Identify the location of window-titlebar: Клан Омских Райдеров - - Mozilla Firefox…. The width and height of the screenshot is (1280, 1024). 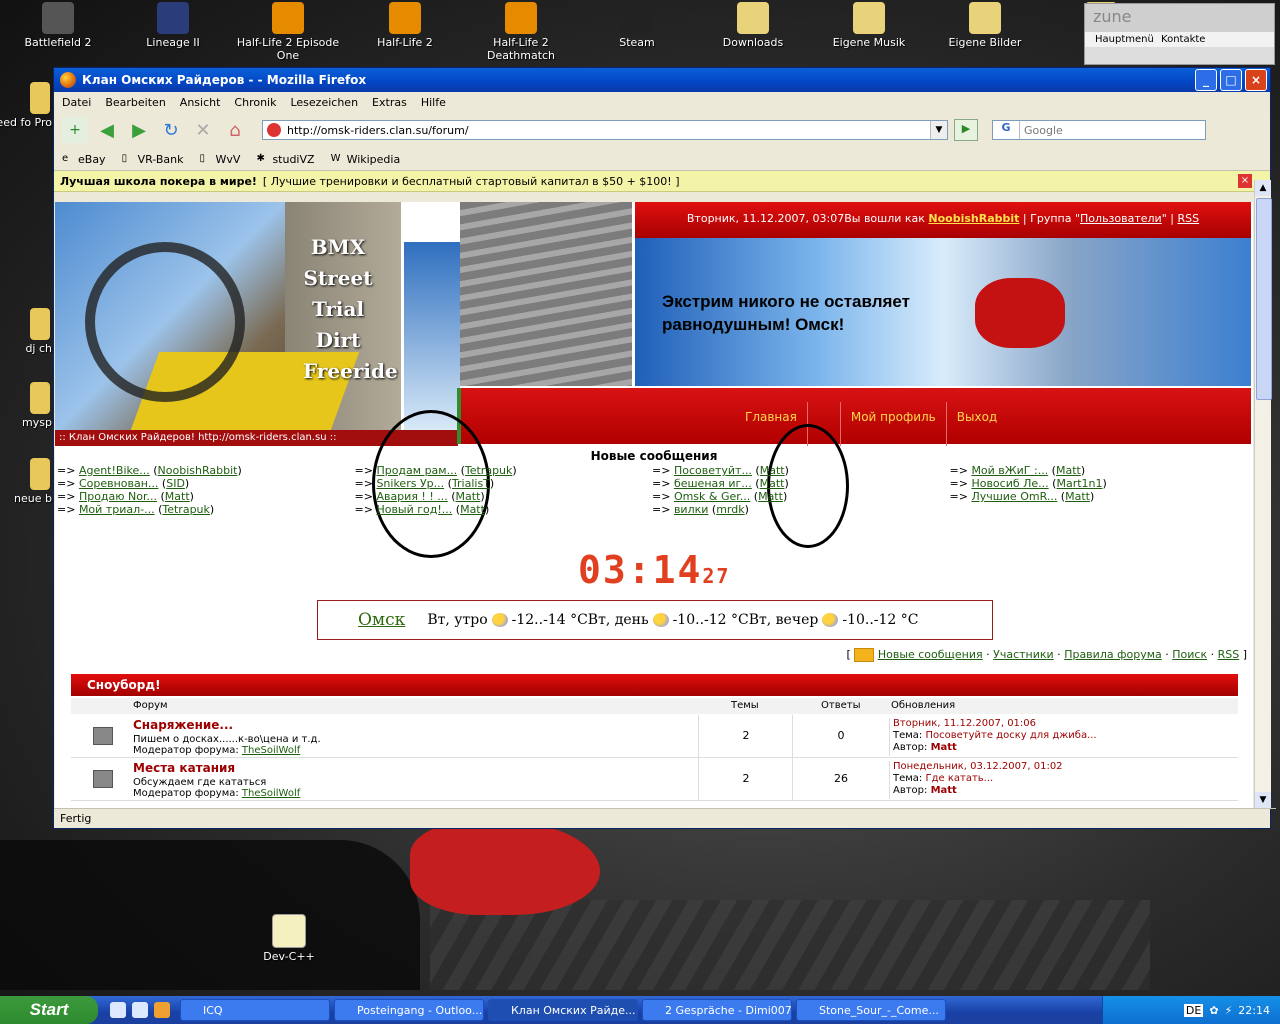
(662, 80).